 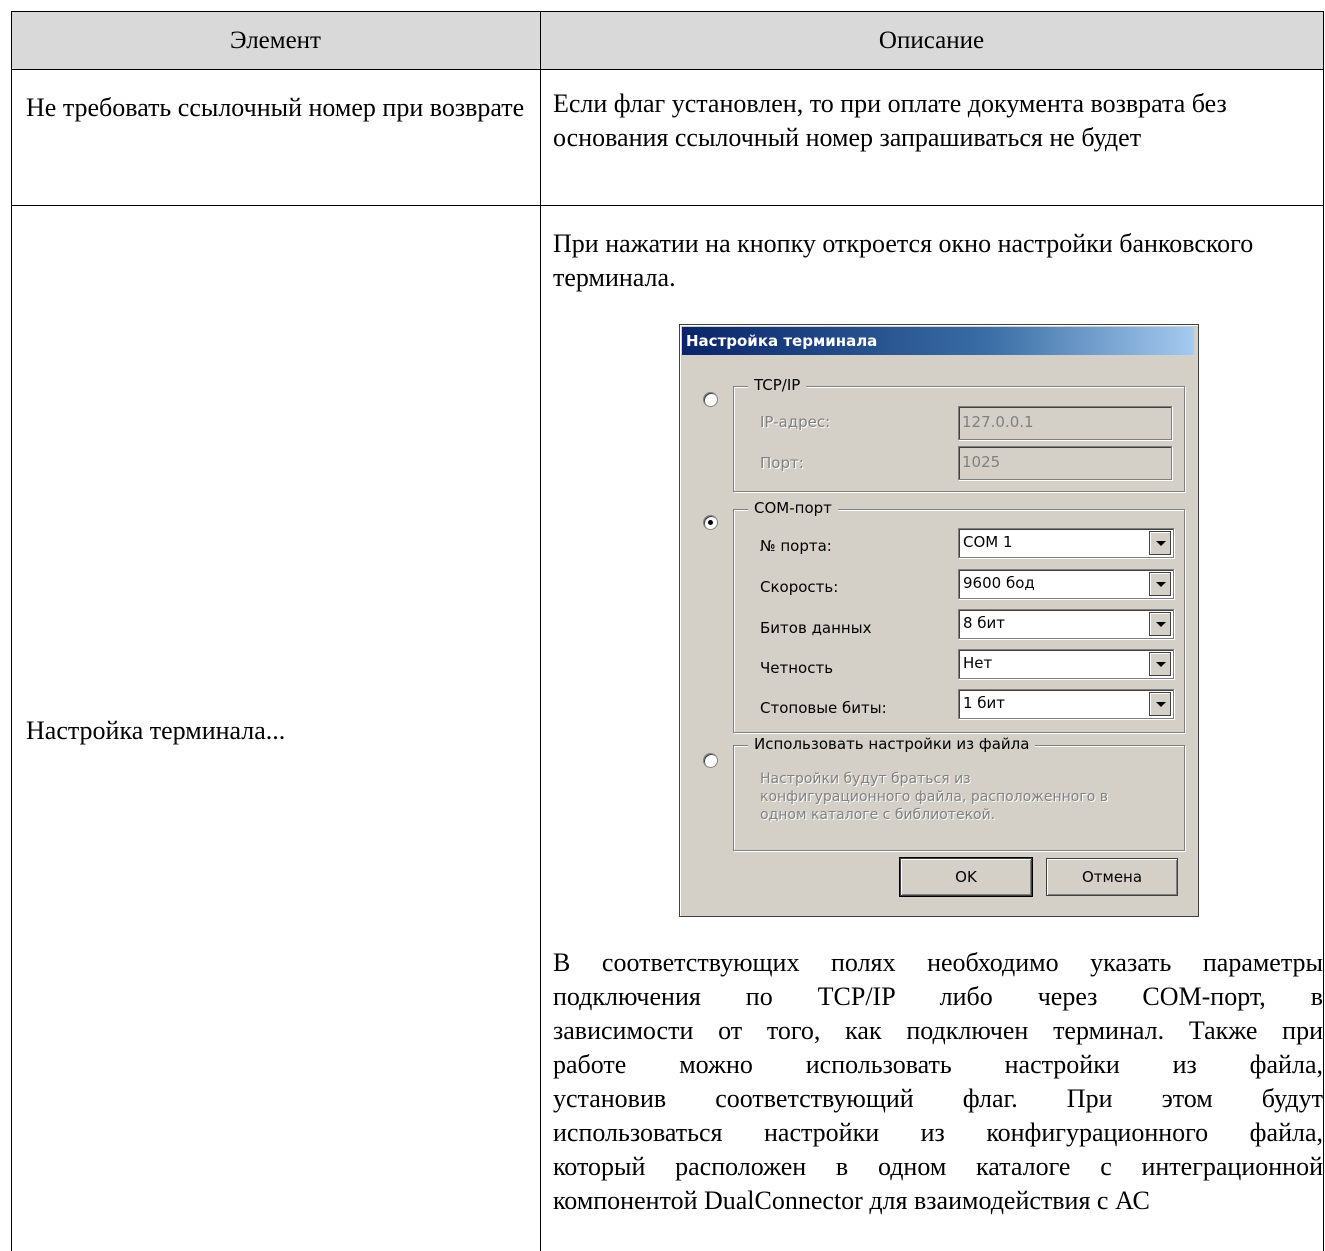 What do you see at coordinates (1066, 584) in the screenshot?
I see `speed-select: 9600 бод` at bounding box center [1066, 584].